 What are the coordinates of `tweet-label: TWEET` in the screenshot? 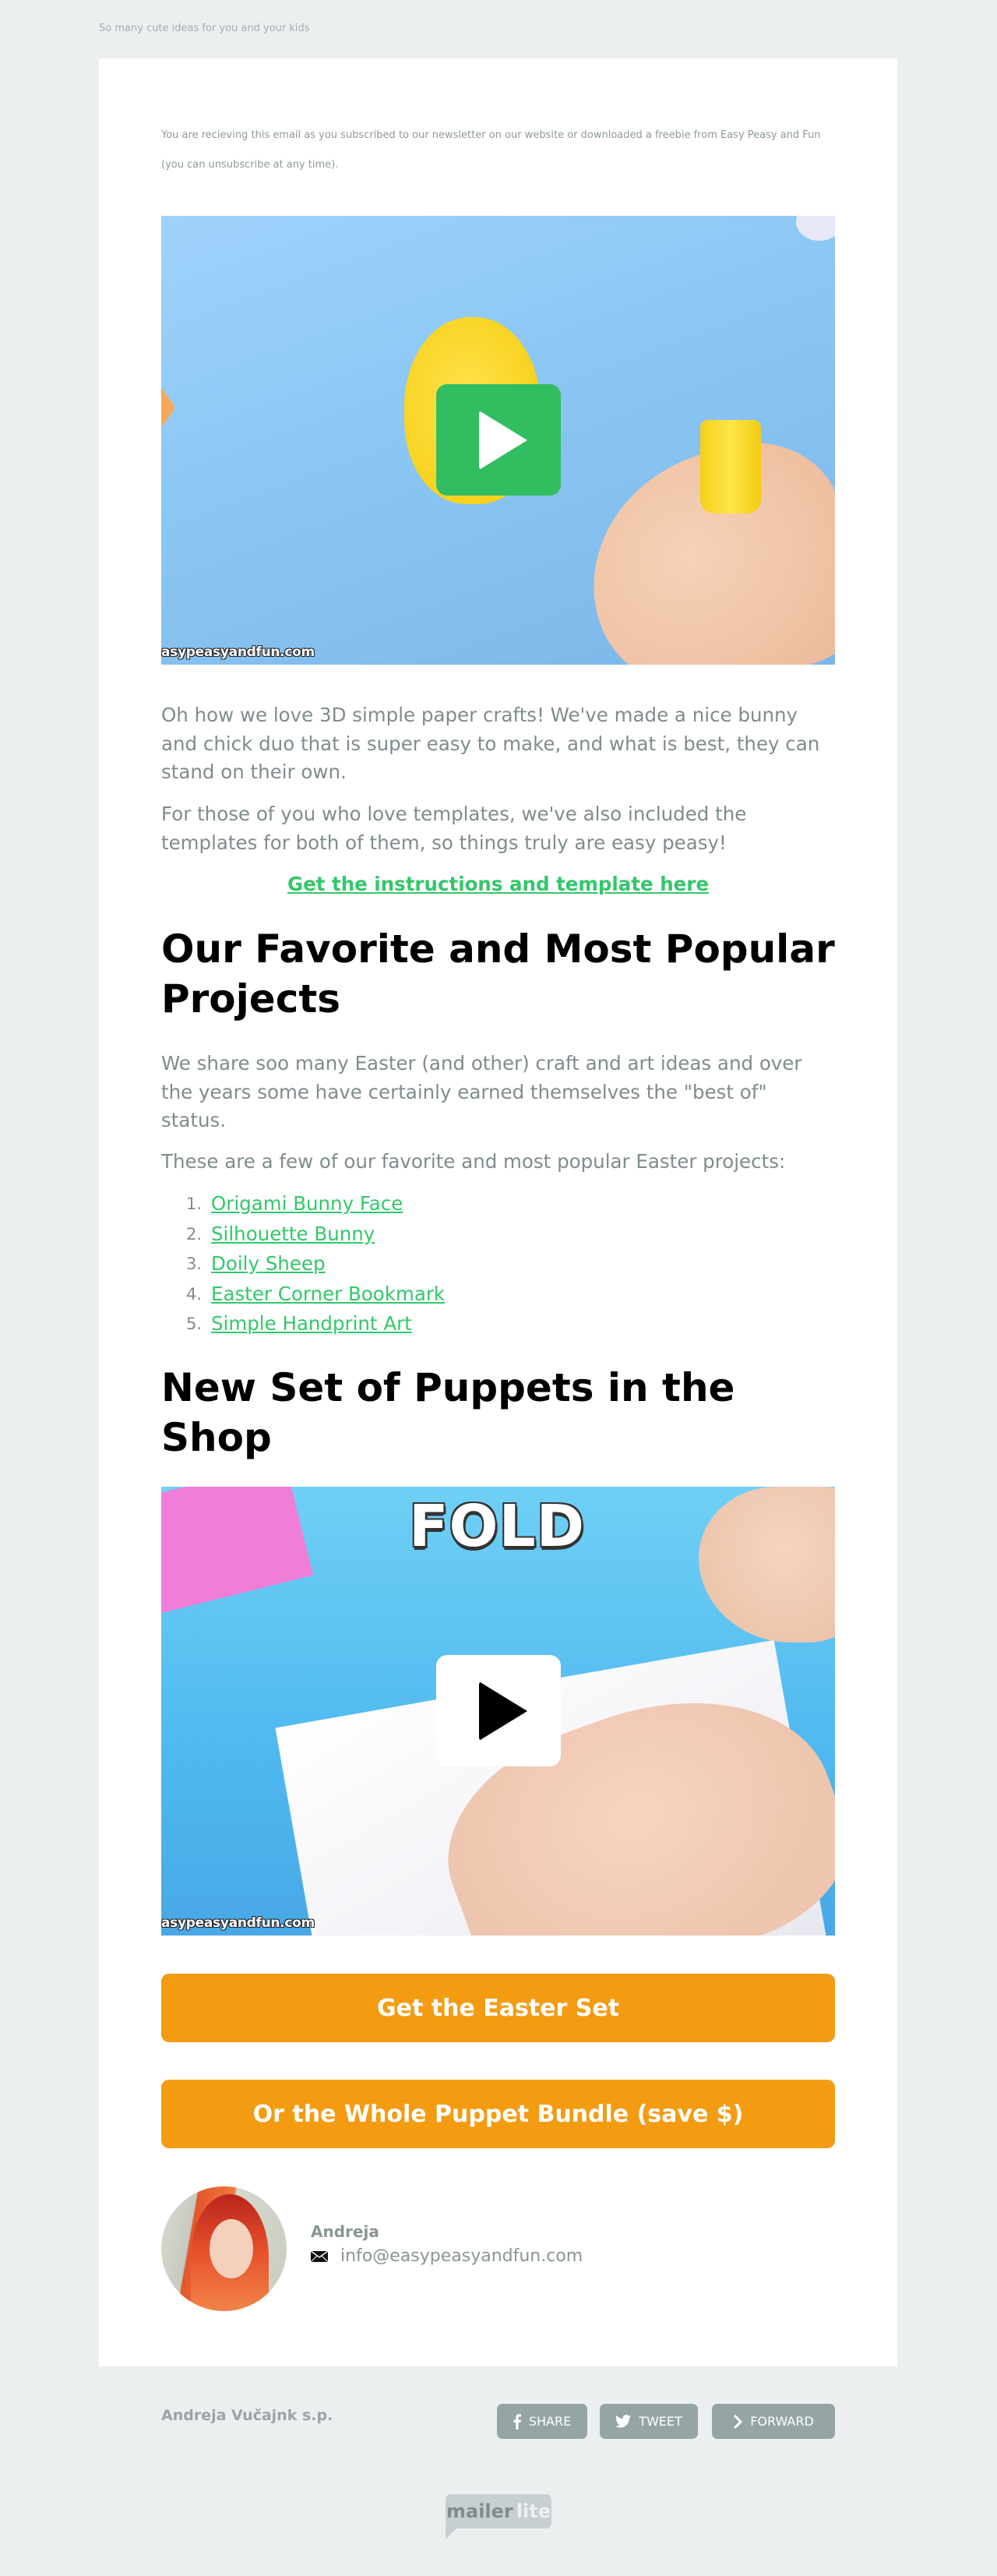 It's located at (660, 2421).